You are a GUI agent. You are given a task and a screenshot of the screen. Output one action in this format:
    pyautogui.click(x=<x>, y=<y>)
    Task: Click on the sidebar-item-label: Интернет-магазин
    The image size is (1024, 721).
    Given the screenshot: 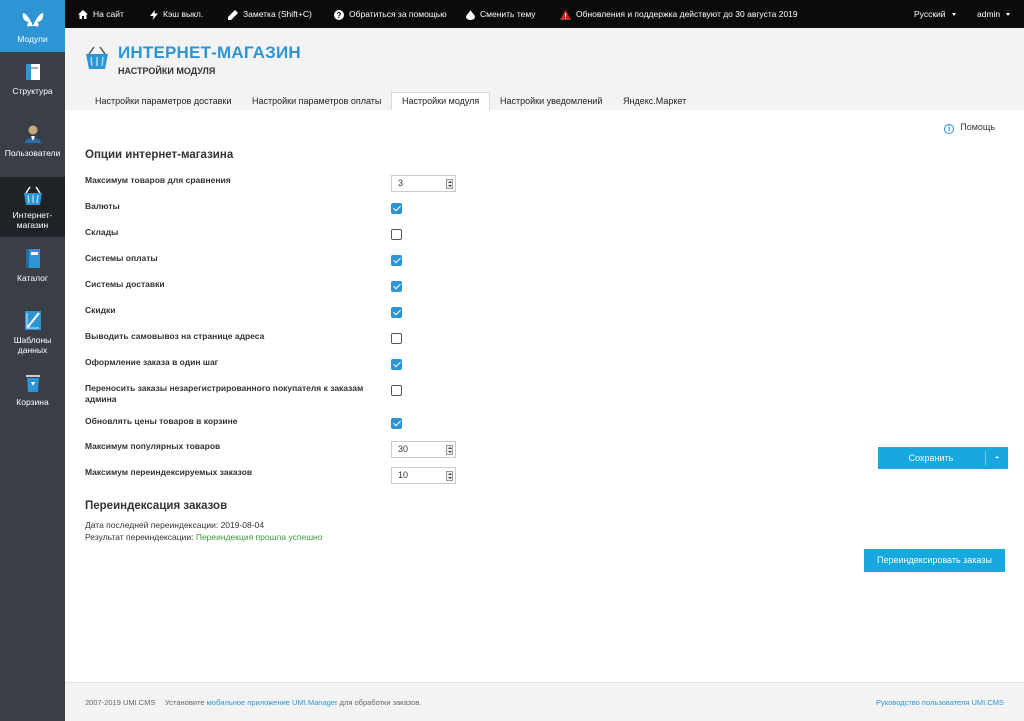 What is the action you would take?
    pyautogui.click(x=32, y=220)
    